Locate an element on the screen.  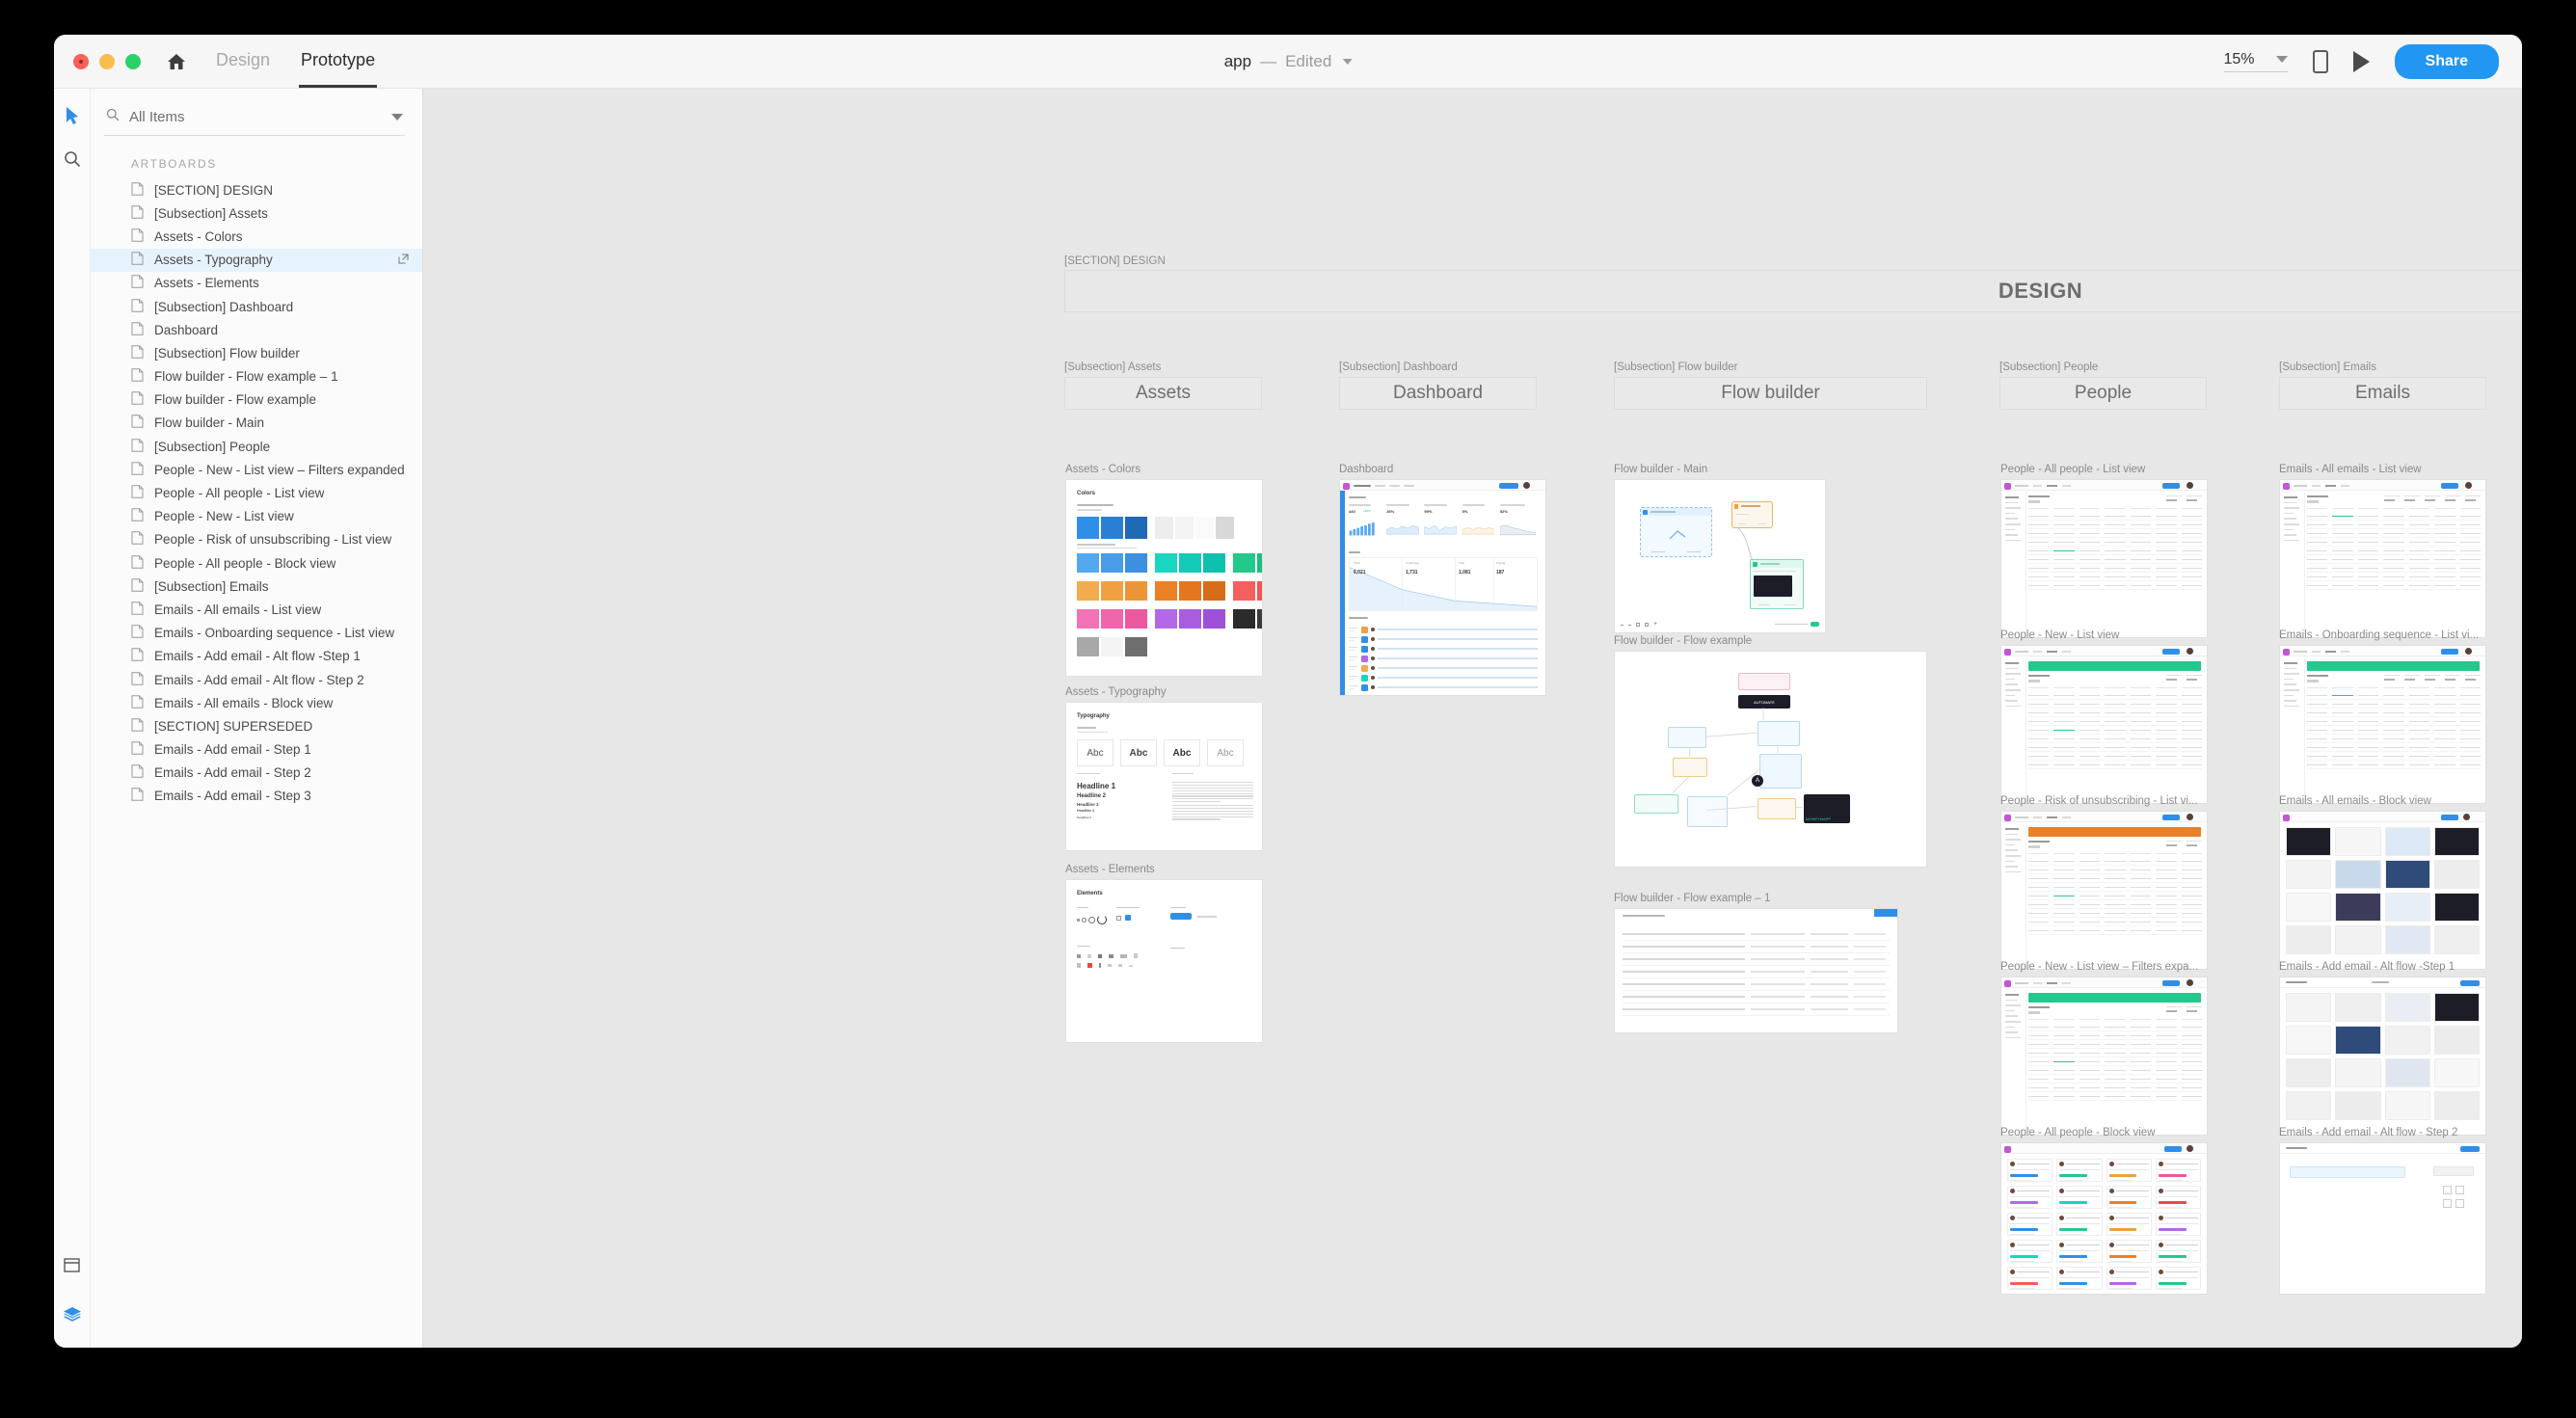
sidebar-section-label: ARTBOARDS is located at coordinates (174, 164).